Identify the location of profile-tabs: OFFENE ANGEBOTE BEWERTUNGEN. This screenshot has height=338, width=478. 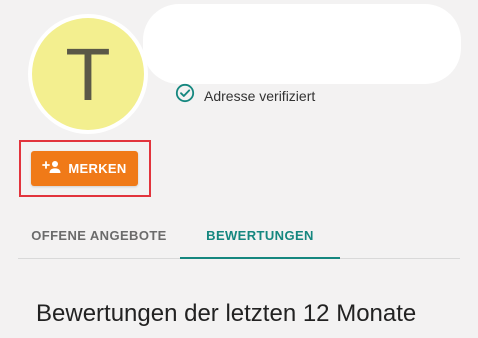
(239, 235).